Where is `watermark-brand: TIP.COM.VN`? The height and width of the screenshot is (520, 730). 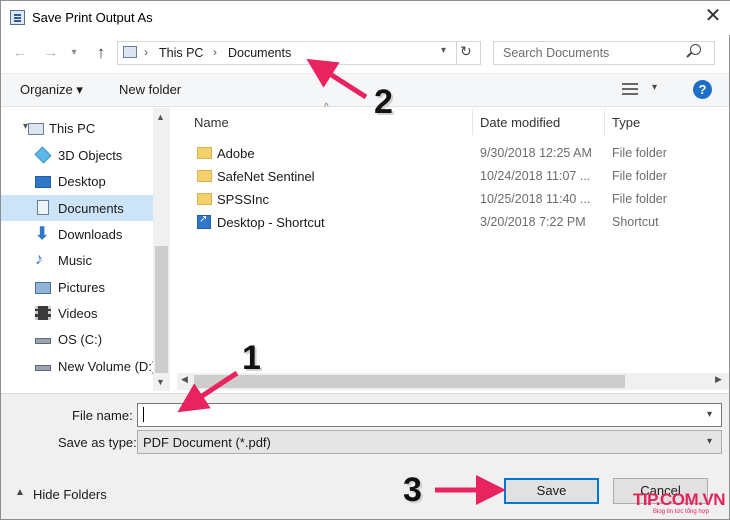 watermark-brand: TIP.COM.VN is located at coordinates (679, 499).